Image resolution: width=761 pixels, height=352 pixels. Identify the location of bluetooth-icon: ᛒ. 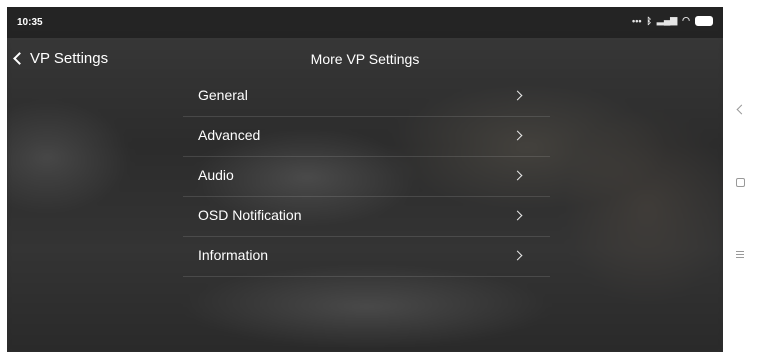
(649, 20).